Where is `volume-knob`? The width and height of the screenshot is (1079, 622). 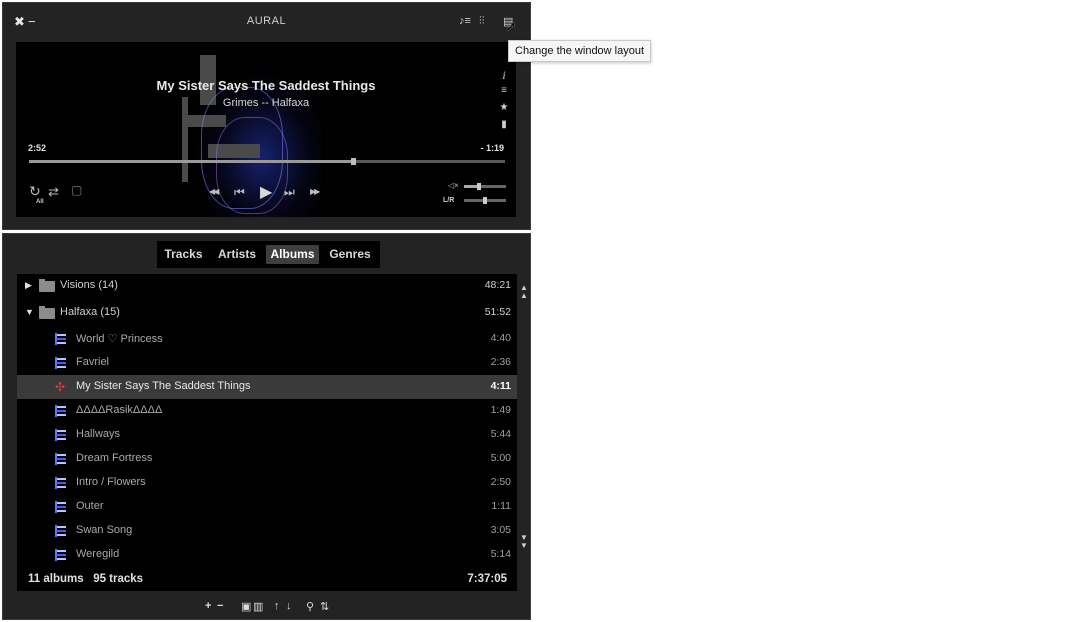
volume-knob is located at coordinates (478, 186).